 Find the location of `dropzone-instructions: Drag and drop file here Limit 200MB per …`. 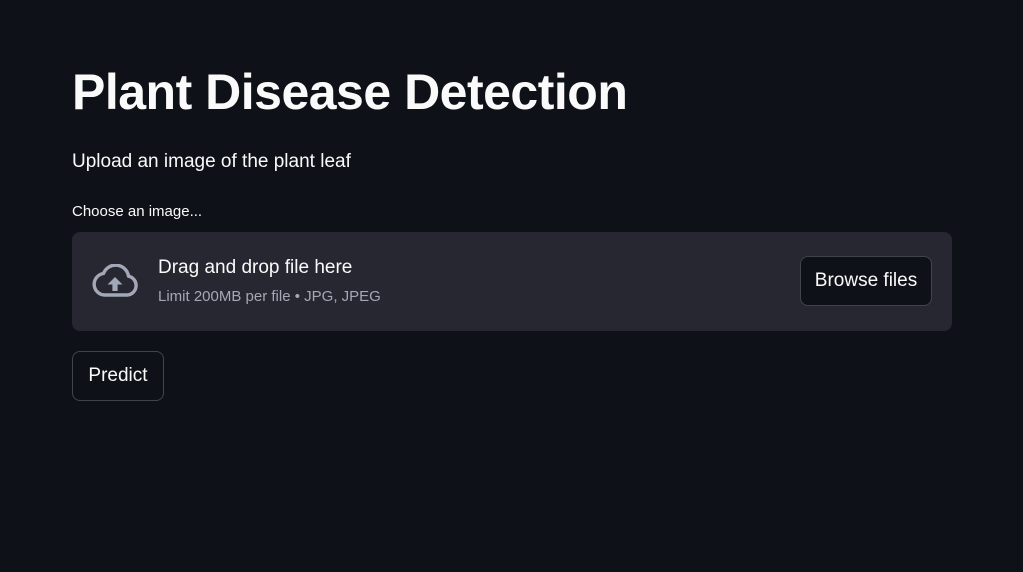

dropzone-instructions: Drag and drop file here Limit 200MB per … is located at coordinates (269, 281).